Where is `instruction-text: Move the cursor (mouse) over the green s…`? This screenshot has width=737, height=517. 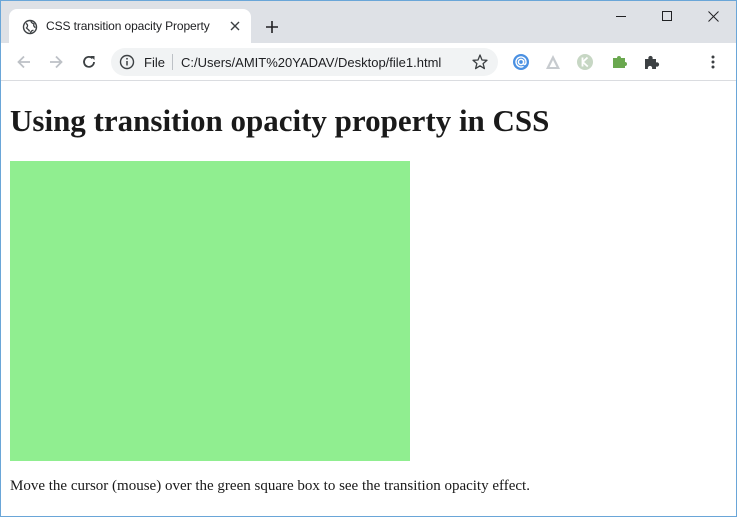
instruction-text: Move the cursor (mouse) over the green s… is located at coordinates (270, 486).